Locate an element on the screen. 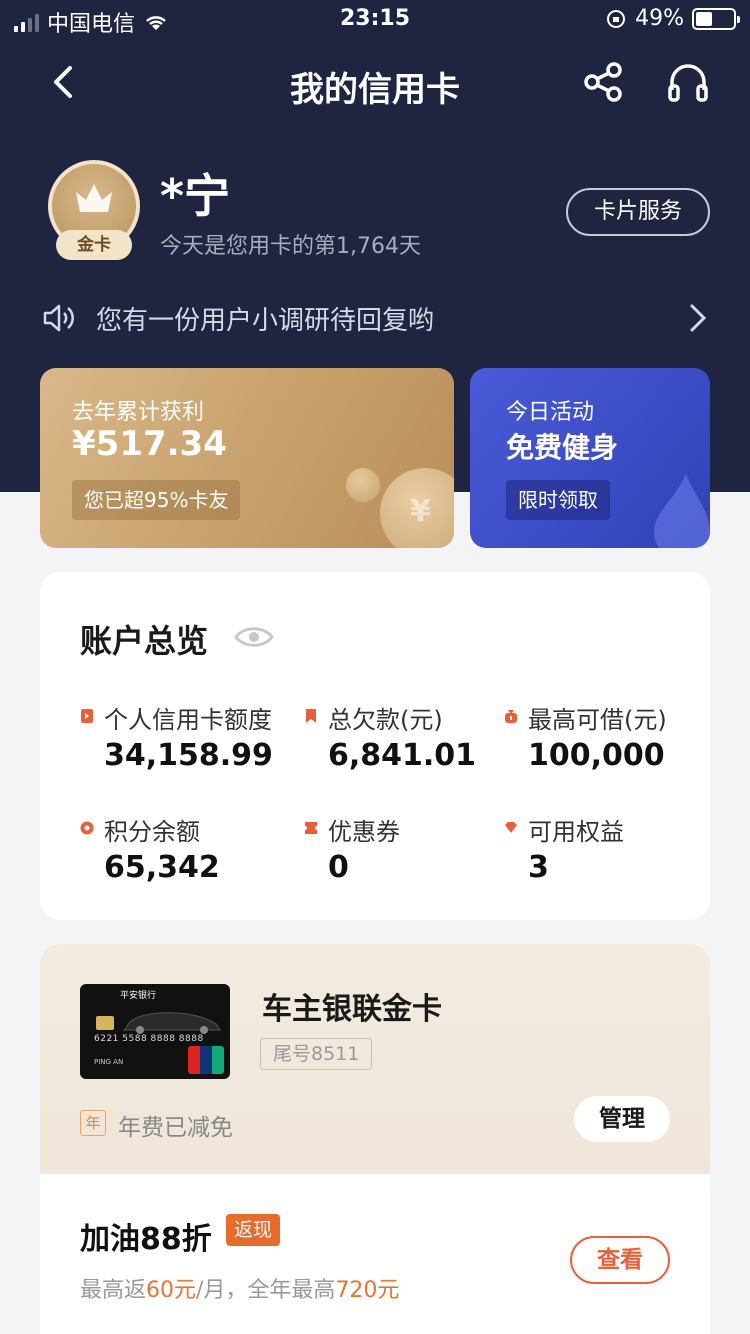 The image size is (750, 1334). activity-headline: 免费健身 is located at coordinates (562, 447).